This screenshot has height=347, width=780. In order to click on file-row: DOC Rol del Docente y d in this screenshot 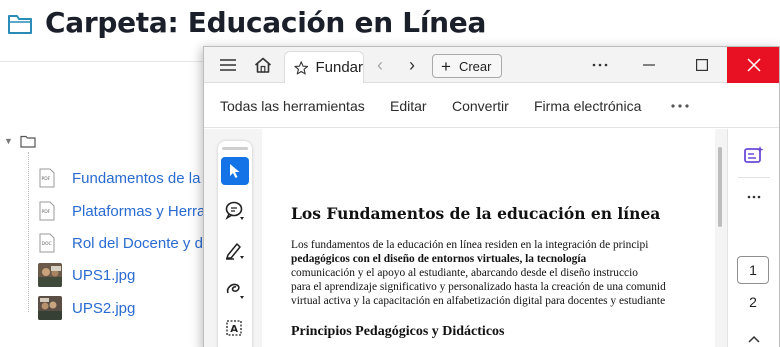, I will do `click(120, 243)`.